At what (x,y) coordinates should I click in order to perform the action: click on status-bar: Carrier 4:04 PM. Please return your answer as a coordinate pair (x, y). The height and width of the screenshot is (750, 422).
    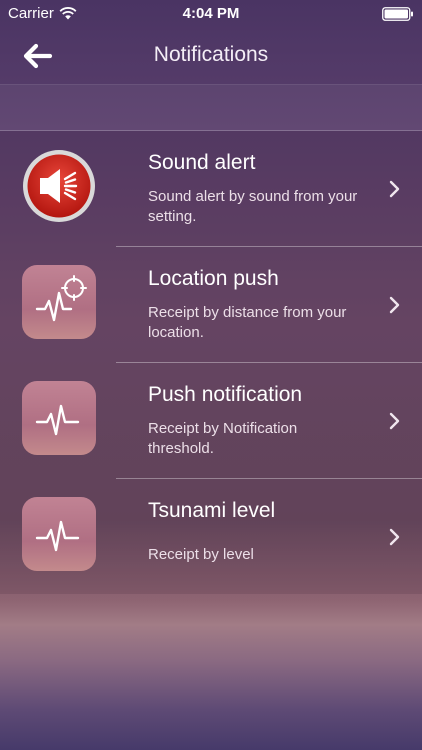
    Looking at the image, I should click on (211, 14).